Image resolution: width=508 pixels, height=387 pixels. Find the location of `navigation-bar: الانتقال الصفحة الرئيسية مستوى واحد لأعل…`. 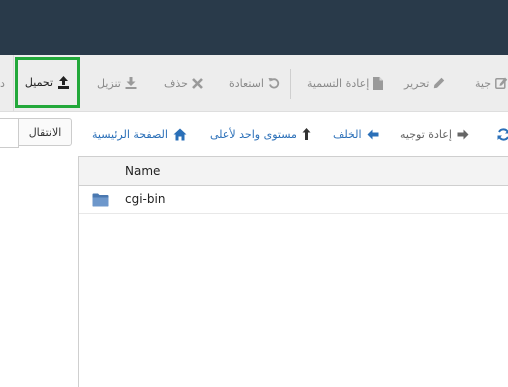

navigation-bar: الانتقال الصفحة الرئيسية مستوى واحد لأعل… is located at coordinates (254, 134).